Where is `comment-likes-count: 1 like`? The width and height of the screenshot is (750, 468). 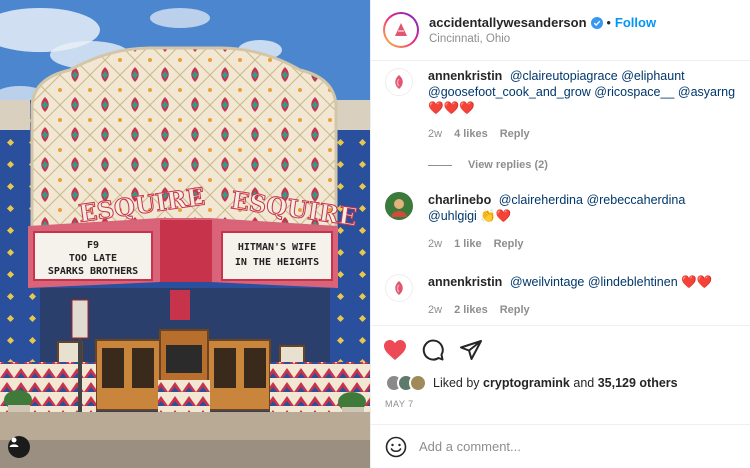
comment-likes-count: 1 like is located at coordinates (468, 244).